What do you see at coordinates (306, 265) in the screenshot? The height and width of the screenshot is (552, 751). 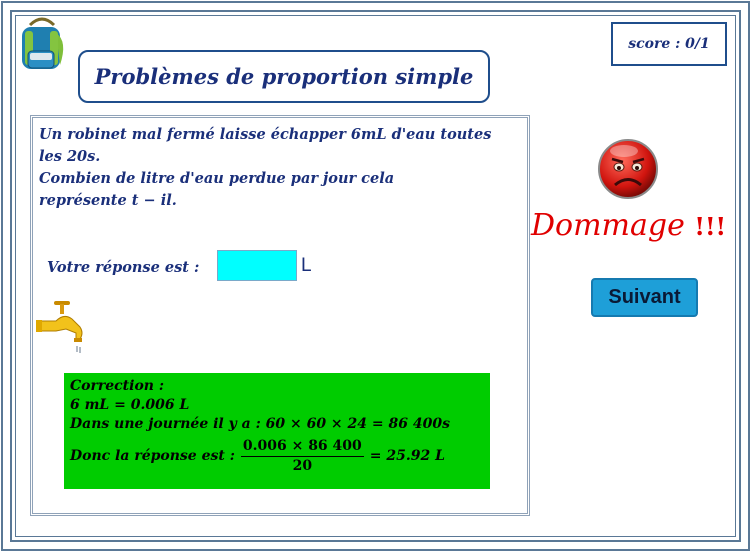 I see `unit-label: L` at bounding box center [306, 265].